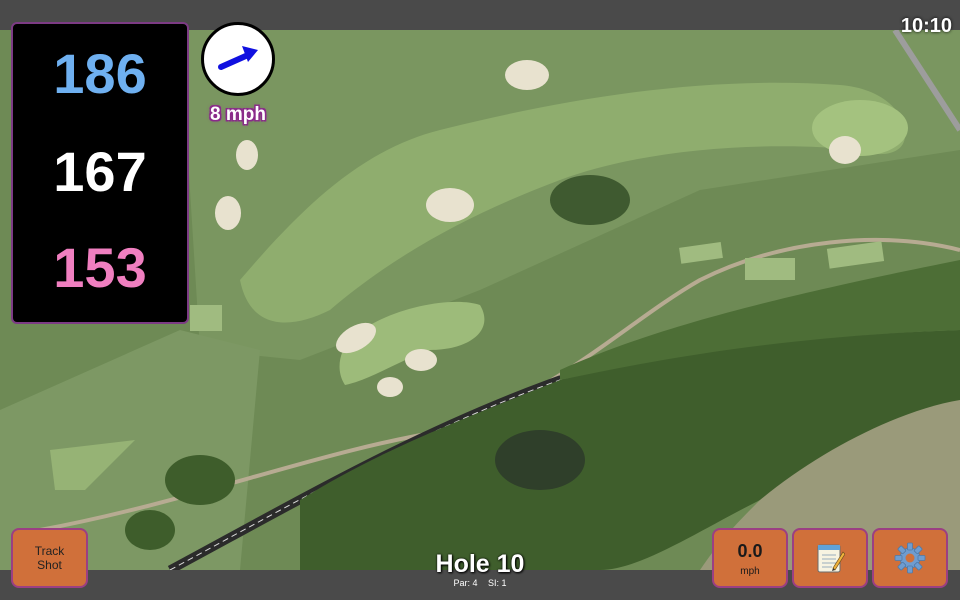  I want to click on track-shot-button: Track Shot, so click(49, 558).